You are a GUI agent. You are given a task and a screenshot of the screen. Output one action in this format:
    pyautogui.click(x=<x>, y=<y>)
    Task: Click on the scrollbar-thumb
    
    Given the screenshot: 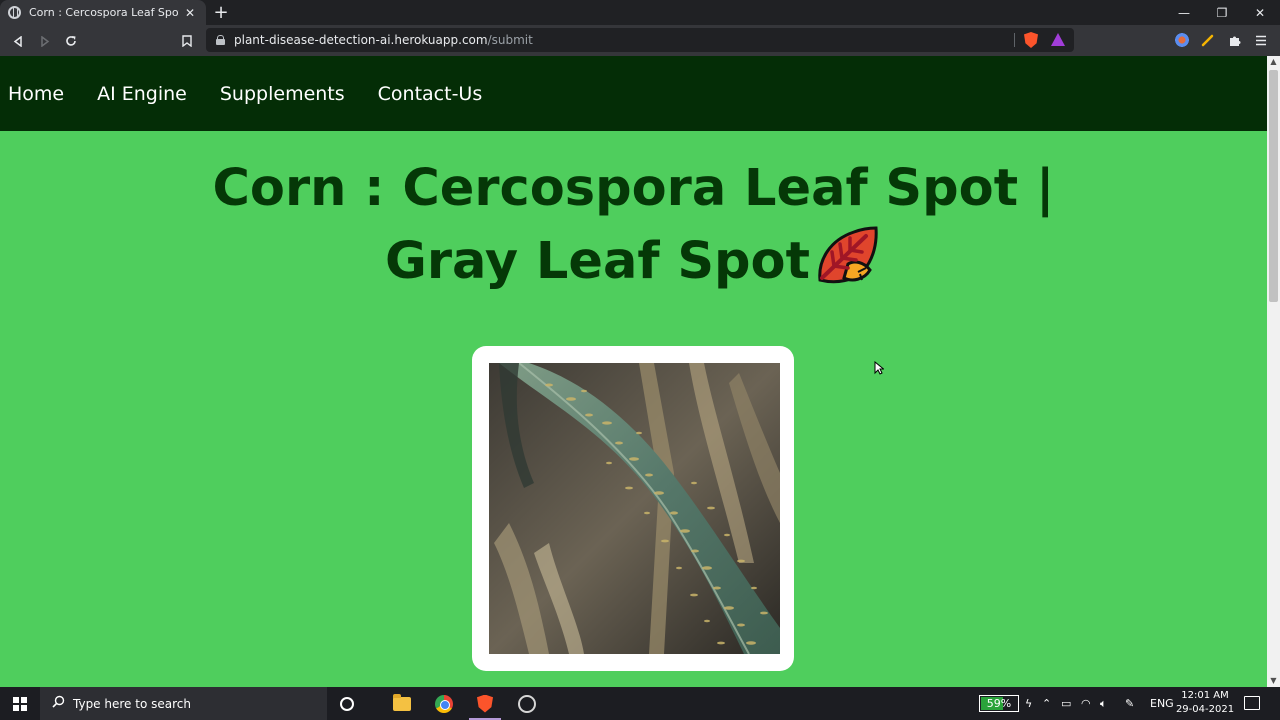 What is the action you would take?
    pyautogui.click(x=1273, y=186)
    